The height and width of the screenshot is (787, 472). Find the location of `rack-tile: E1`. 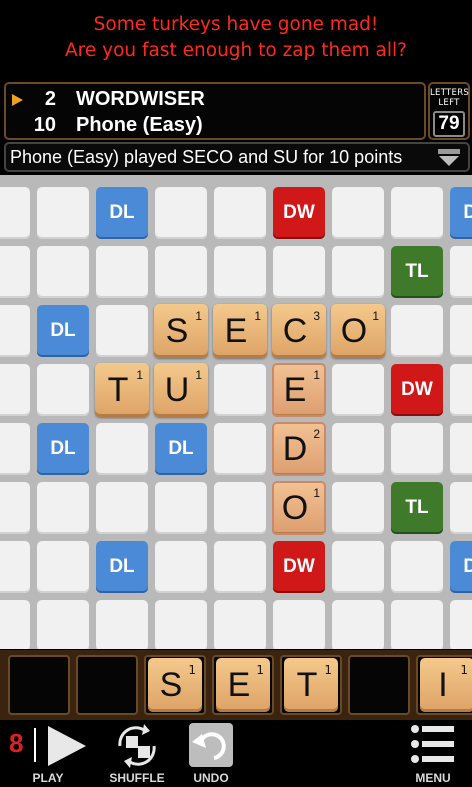

rack-tile: E1 is located at coordinates (243, 685).